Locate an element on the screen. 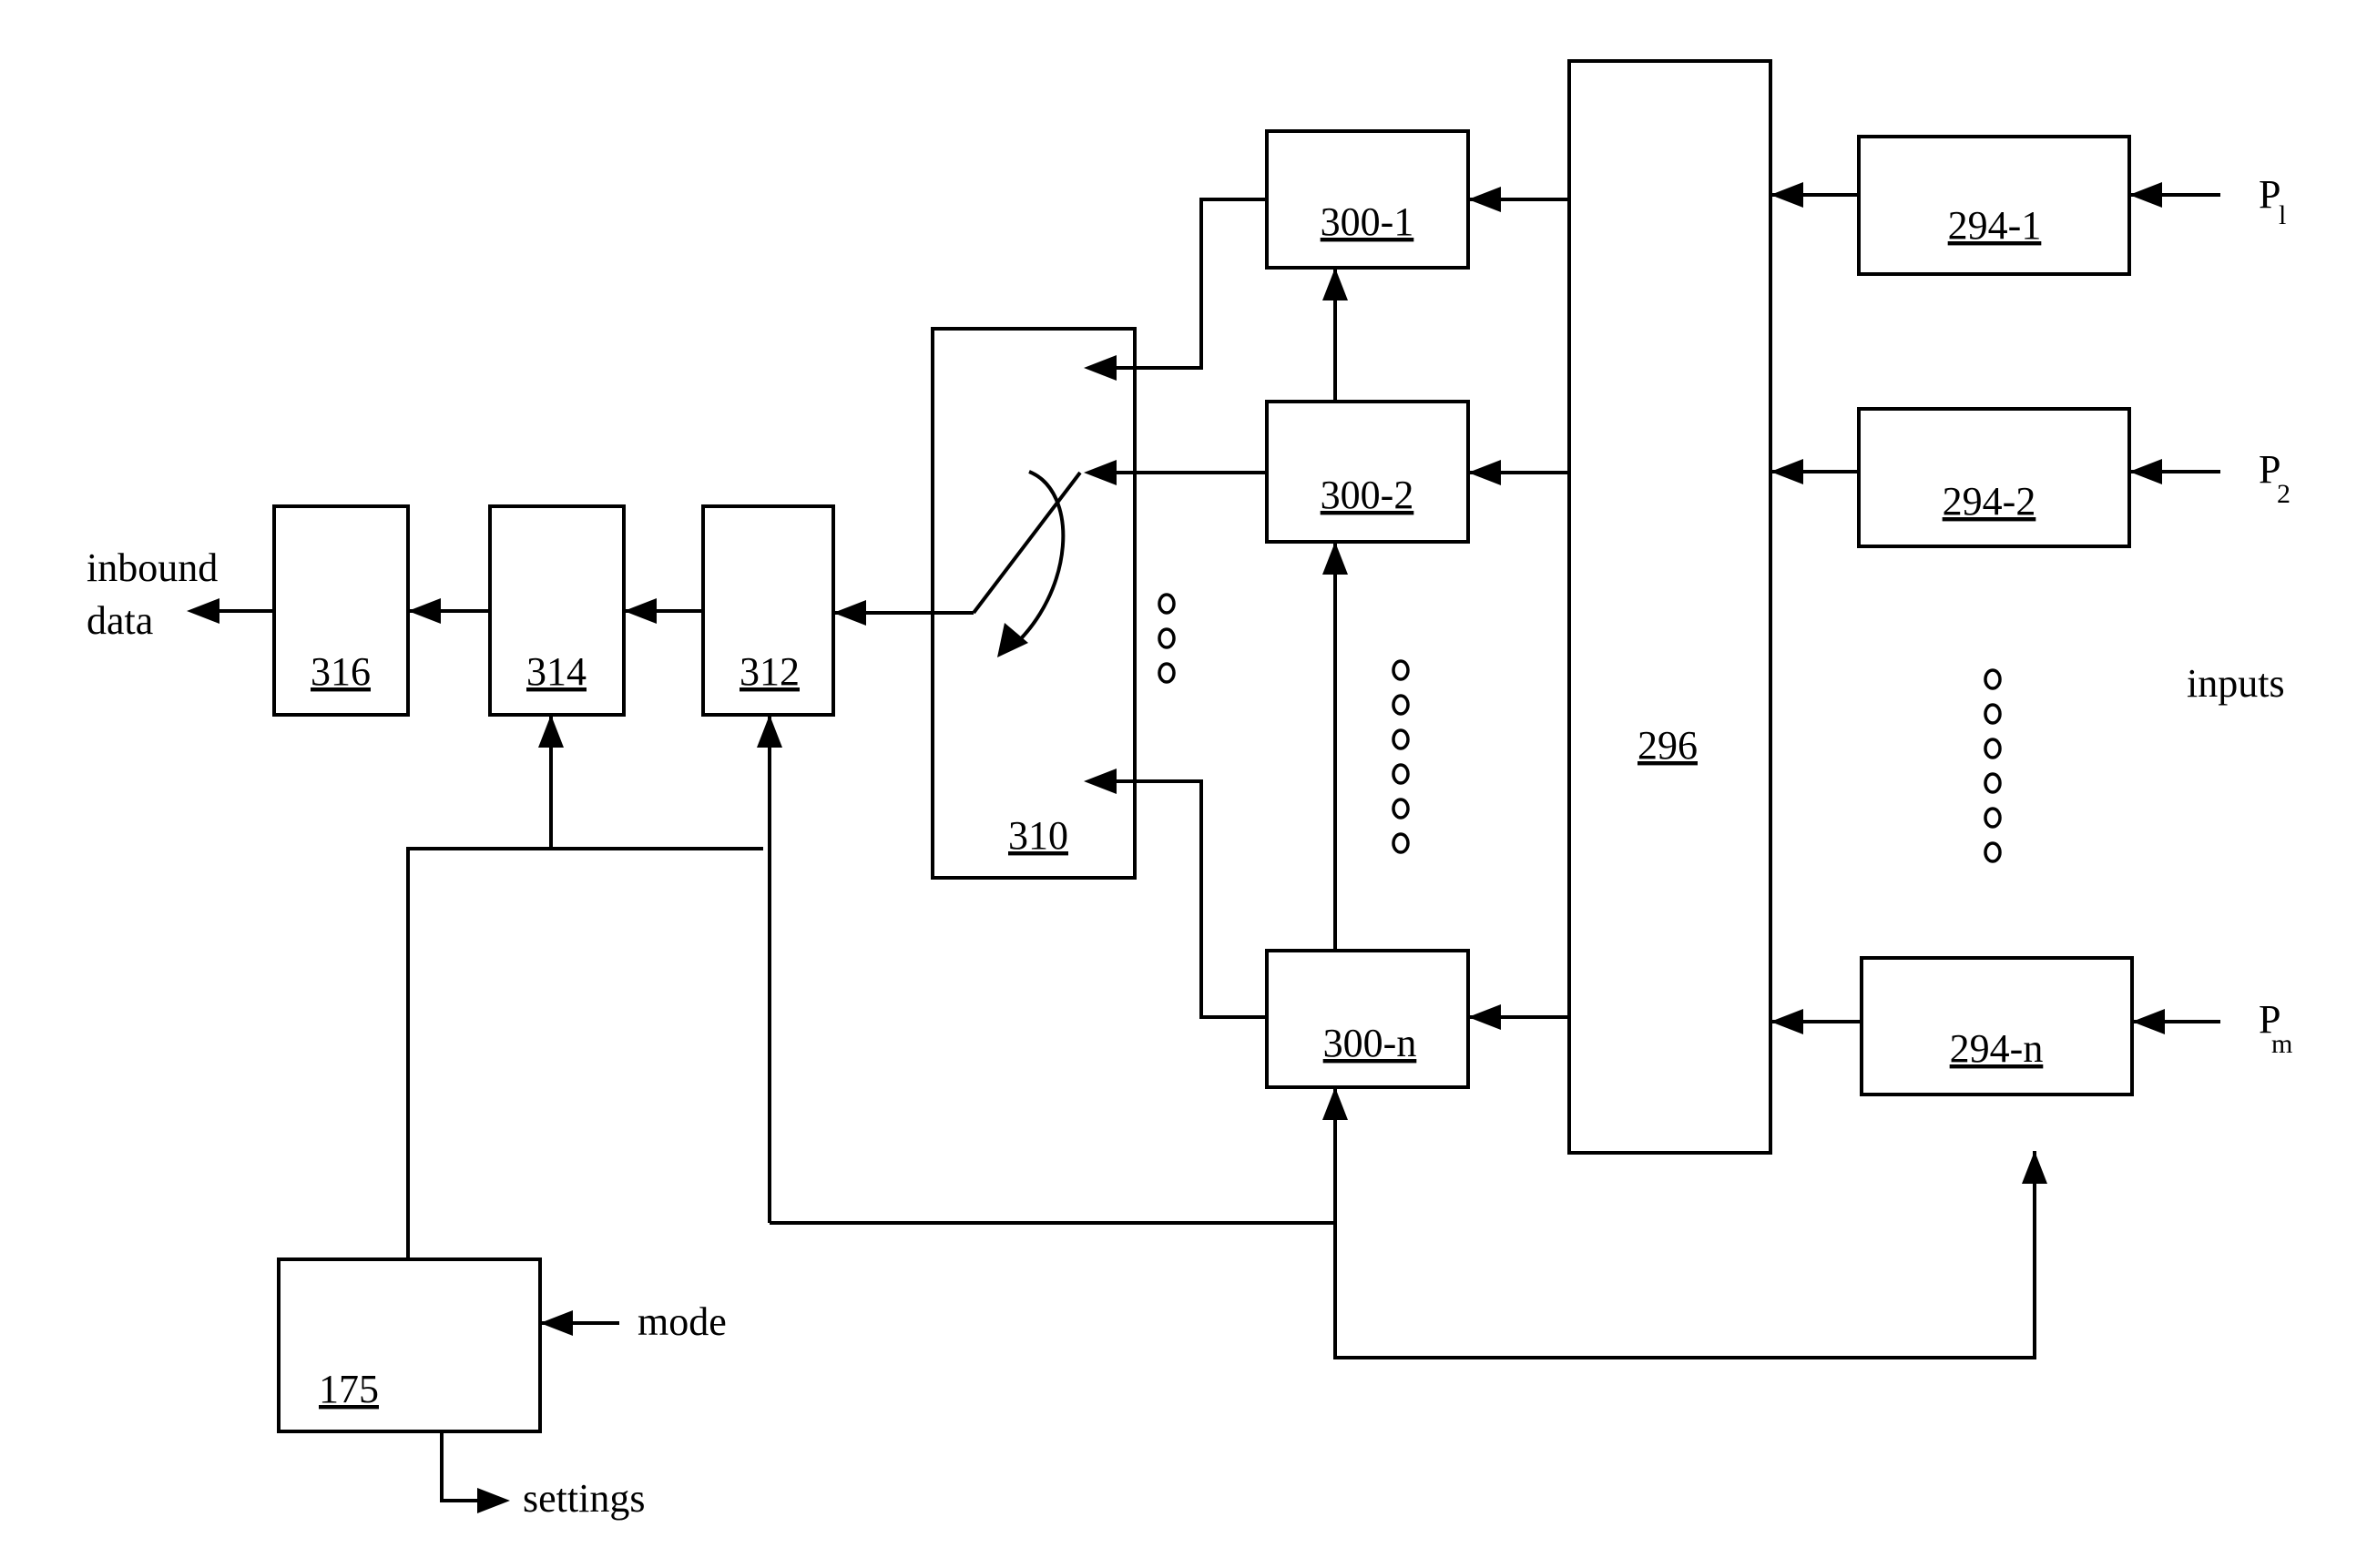  label-pm: P m is located at coordinates (2275, 1028).